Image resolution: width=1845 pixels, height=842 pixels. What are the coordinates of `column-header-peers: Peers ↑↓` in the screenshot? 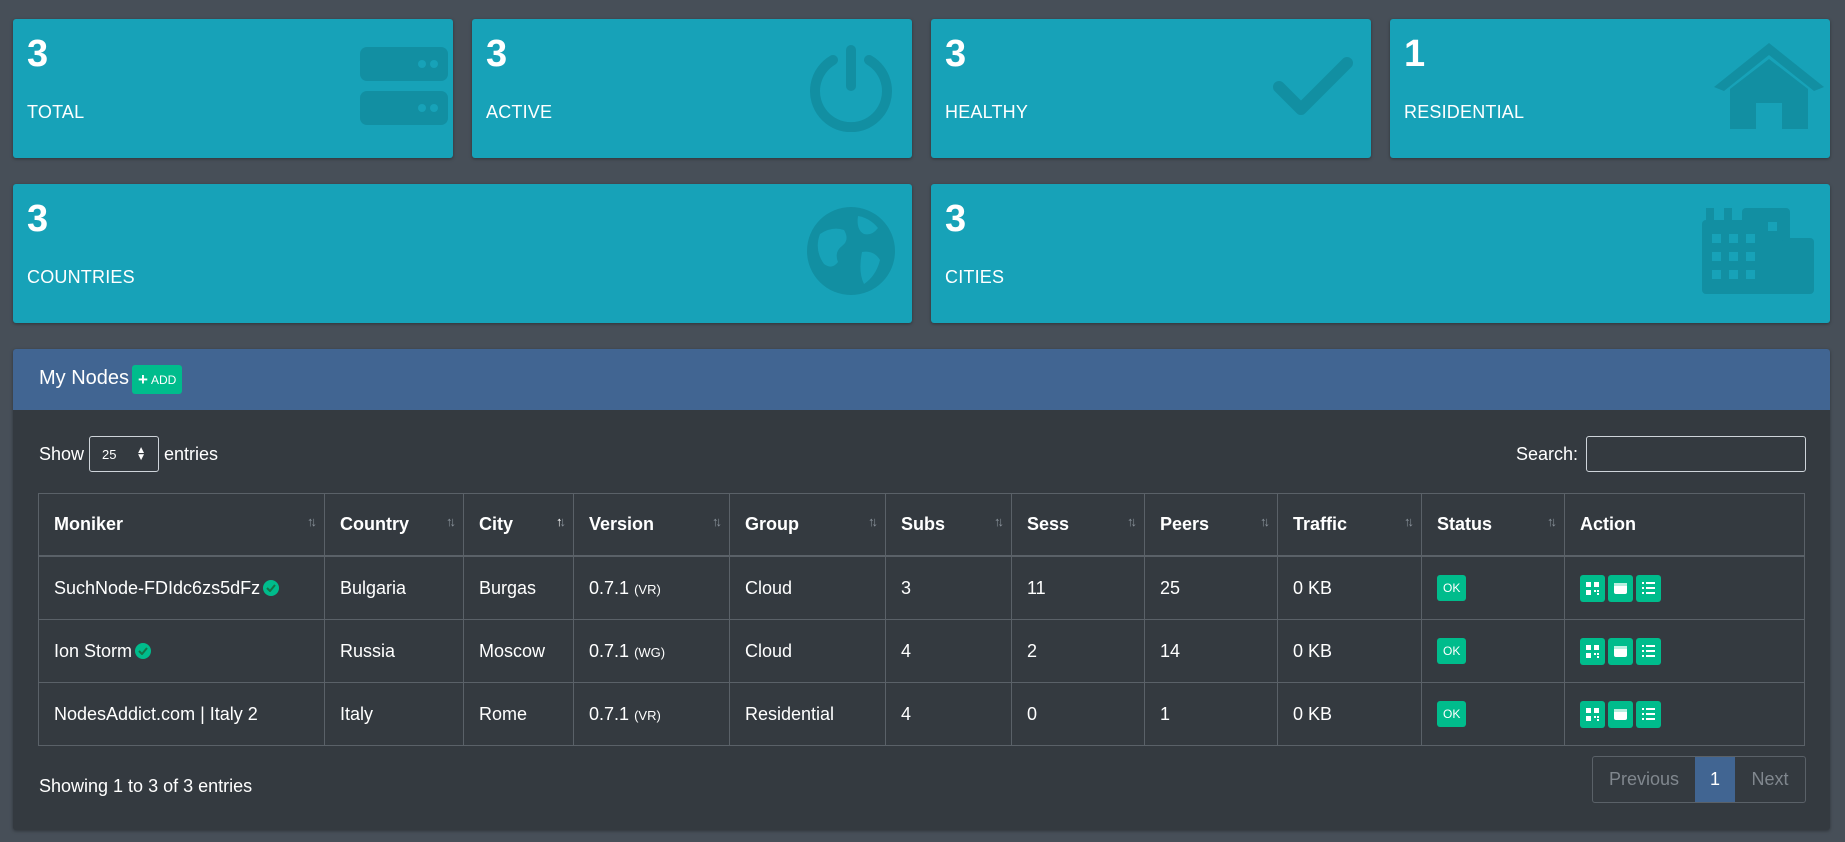 It's located at (1211, 525).